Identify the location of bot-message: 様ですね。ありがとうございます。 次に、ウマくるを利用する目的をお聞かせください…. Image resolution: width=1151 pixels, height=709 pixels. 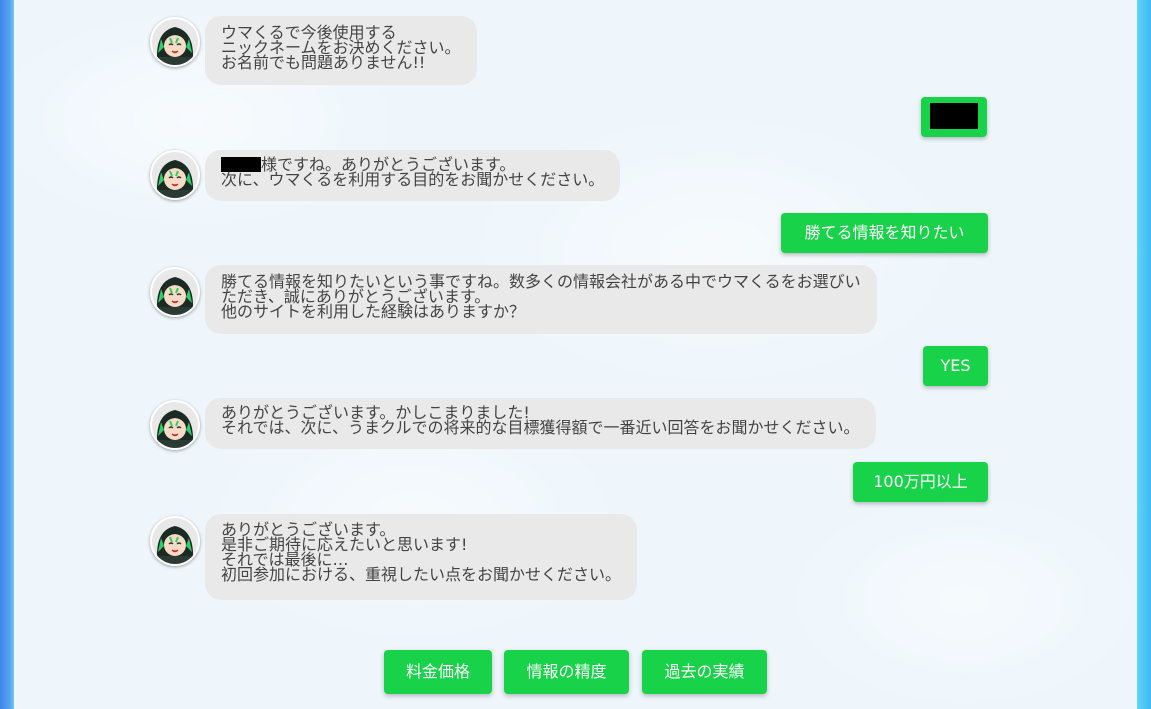
(413, 175).